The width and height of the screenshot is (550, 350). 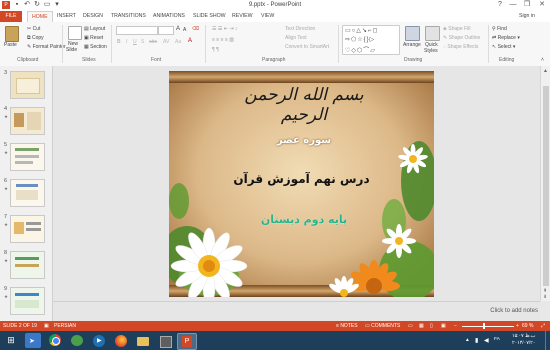 I want to click on tab-animations: ANIMATIONS, so click(x=169, y=16).